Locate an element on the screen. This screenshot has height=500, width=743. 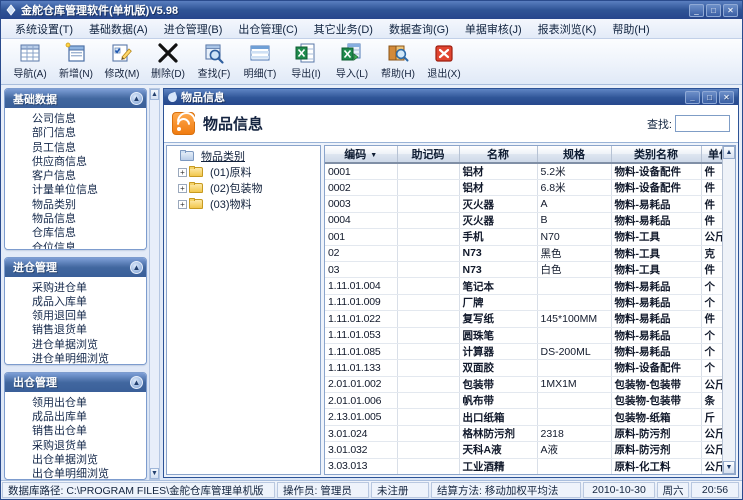
toolbar-button-navigate: 导航(A) is located at coordinates (30, 62).